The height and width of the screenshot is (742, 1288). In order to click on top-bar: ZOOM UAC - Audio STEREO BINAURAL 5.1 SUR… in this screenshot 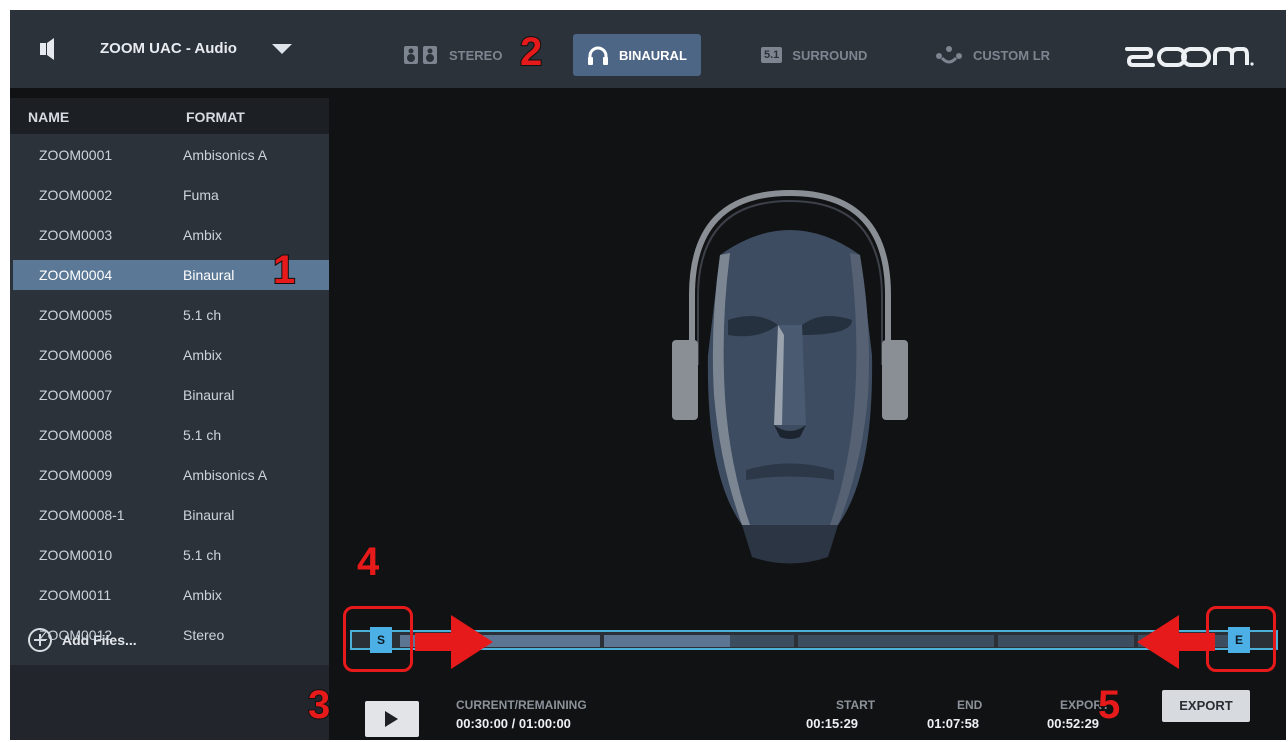, I will do `click(648, 49)`.